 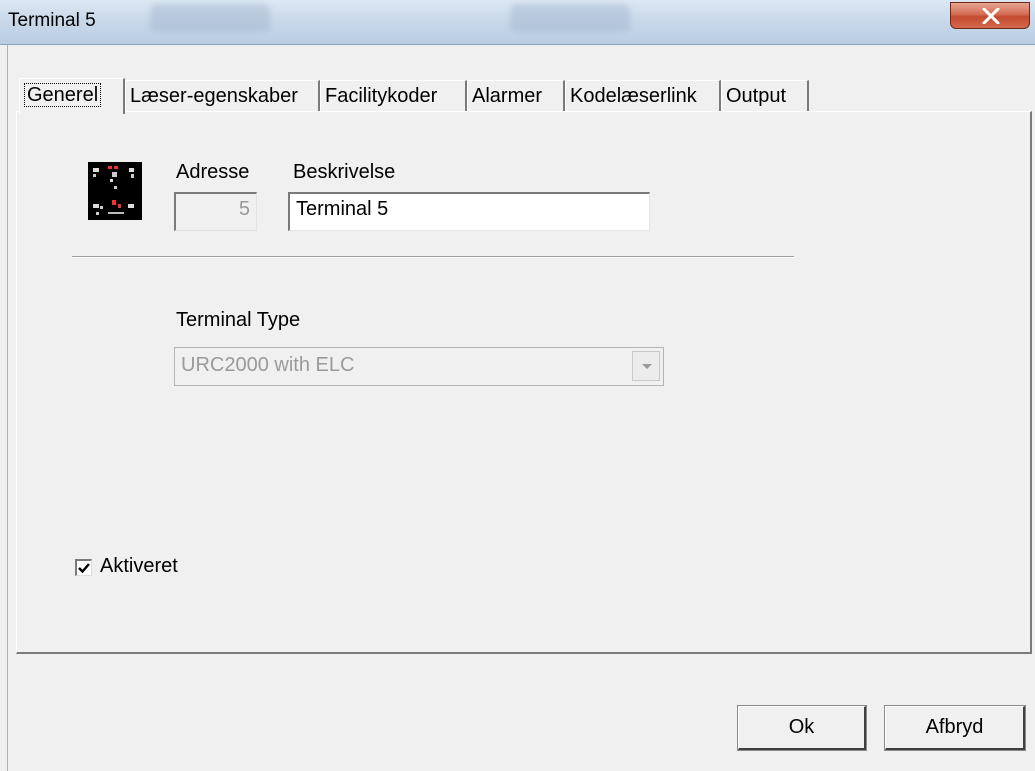 I want to click on tab-label: Læser-egenskaber, so click(x=214, y=96).